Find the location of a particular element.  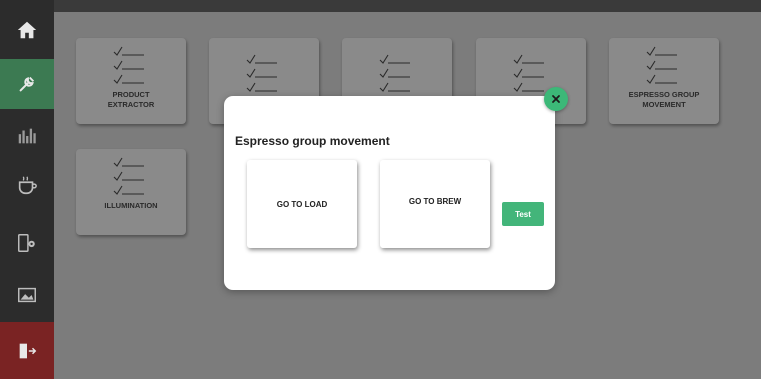

close-button is located at coordinates (556, 99).